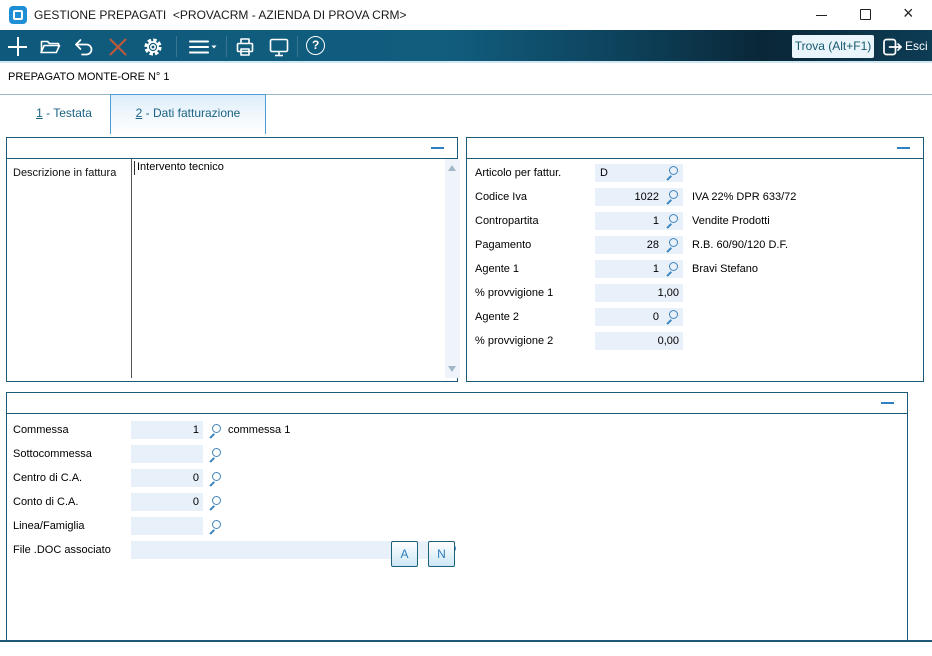  I want to click on invoice-description-text: Intervento tecnico, so click(180, 167).